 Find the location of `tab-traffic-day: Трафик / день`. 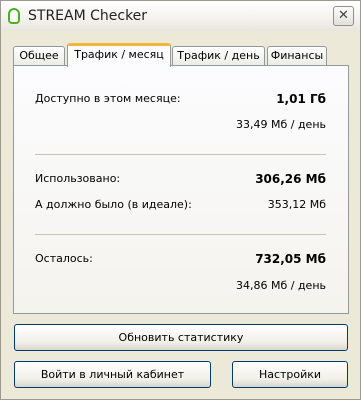

tab-traffic-day: Трафик / день is located at coordinates (218, 56).